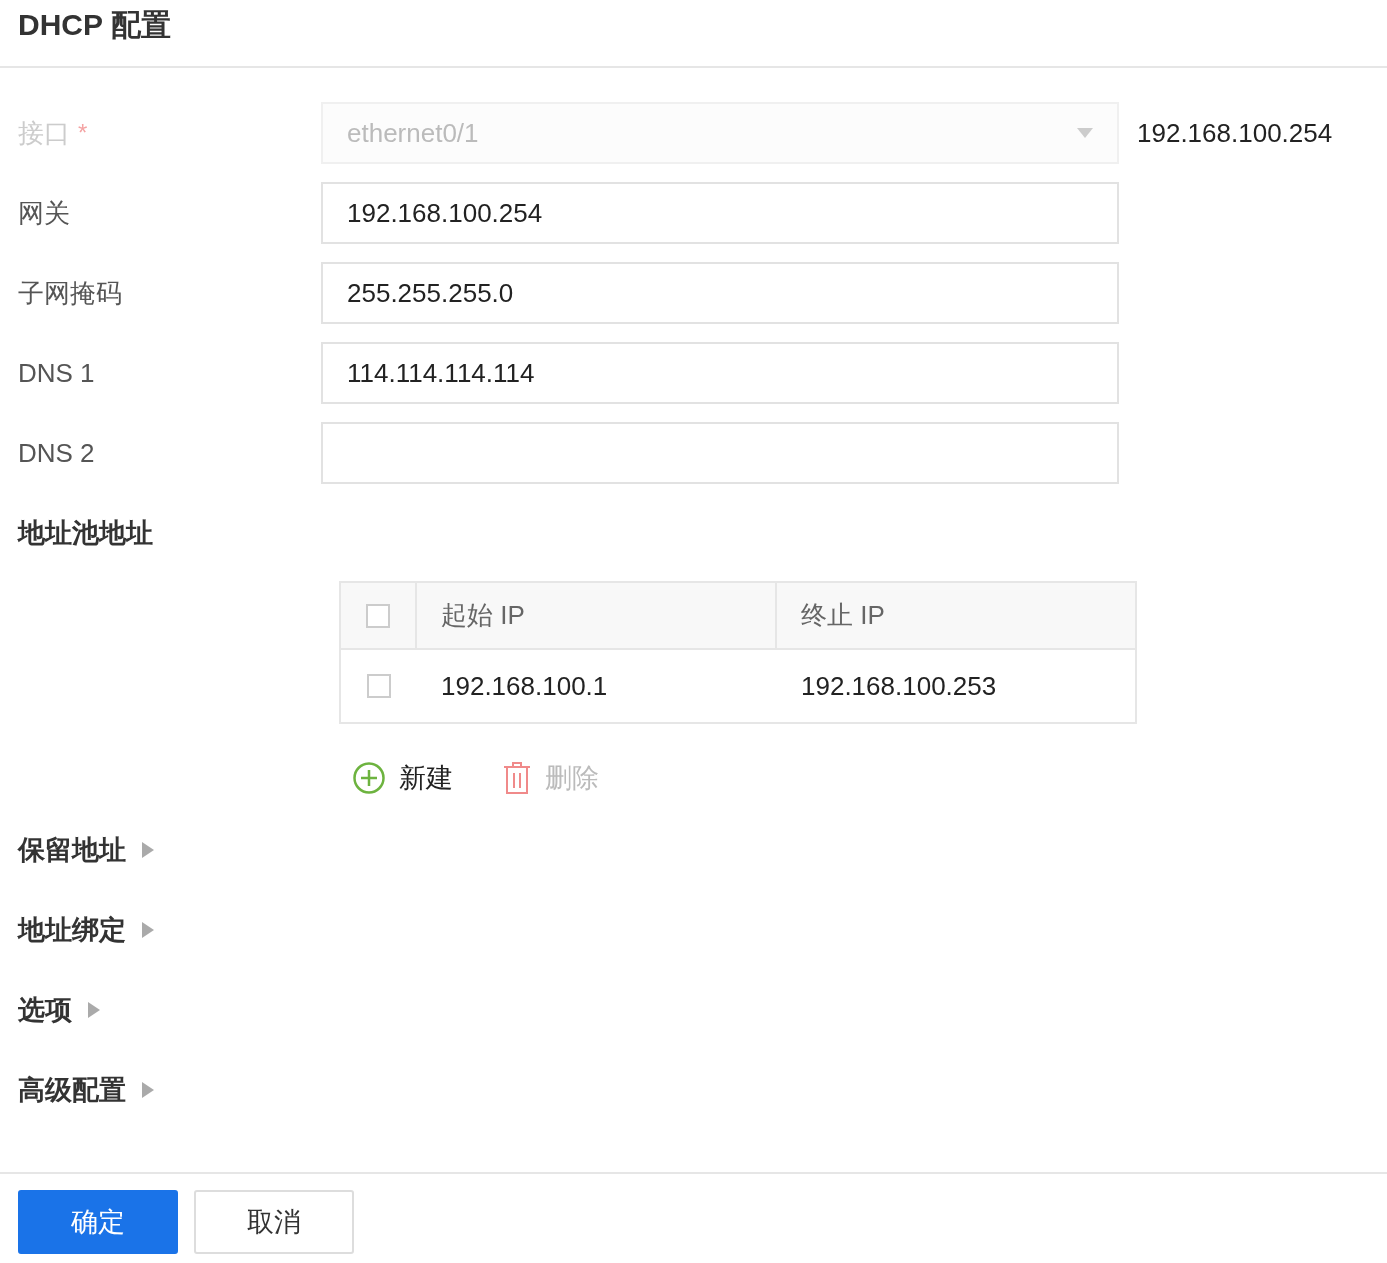 Image resolution: width=1387 pixels, height=1263 pixels. What do you see at coordinates (720, 293) in the screenshot?
I see `input-field: 255.255.255.0` at bounding box center [720, 293].